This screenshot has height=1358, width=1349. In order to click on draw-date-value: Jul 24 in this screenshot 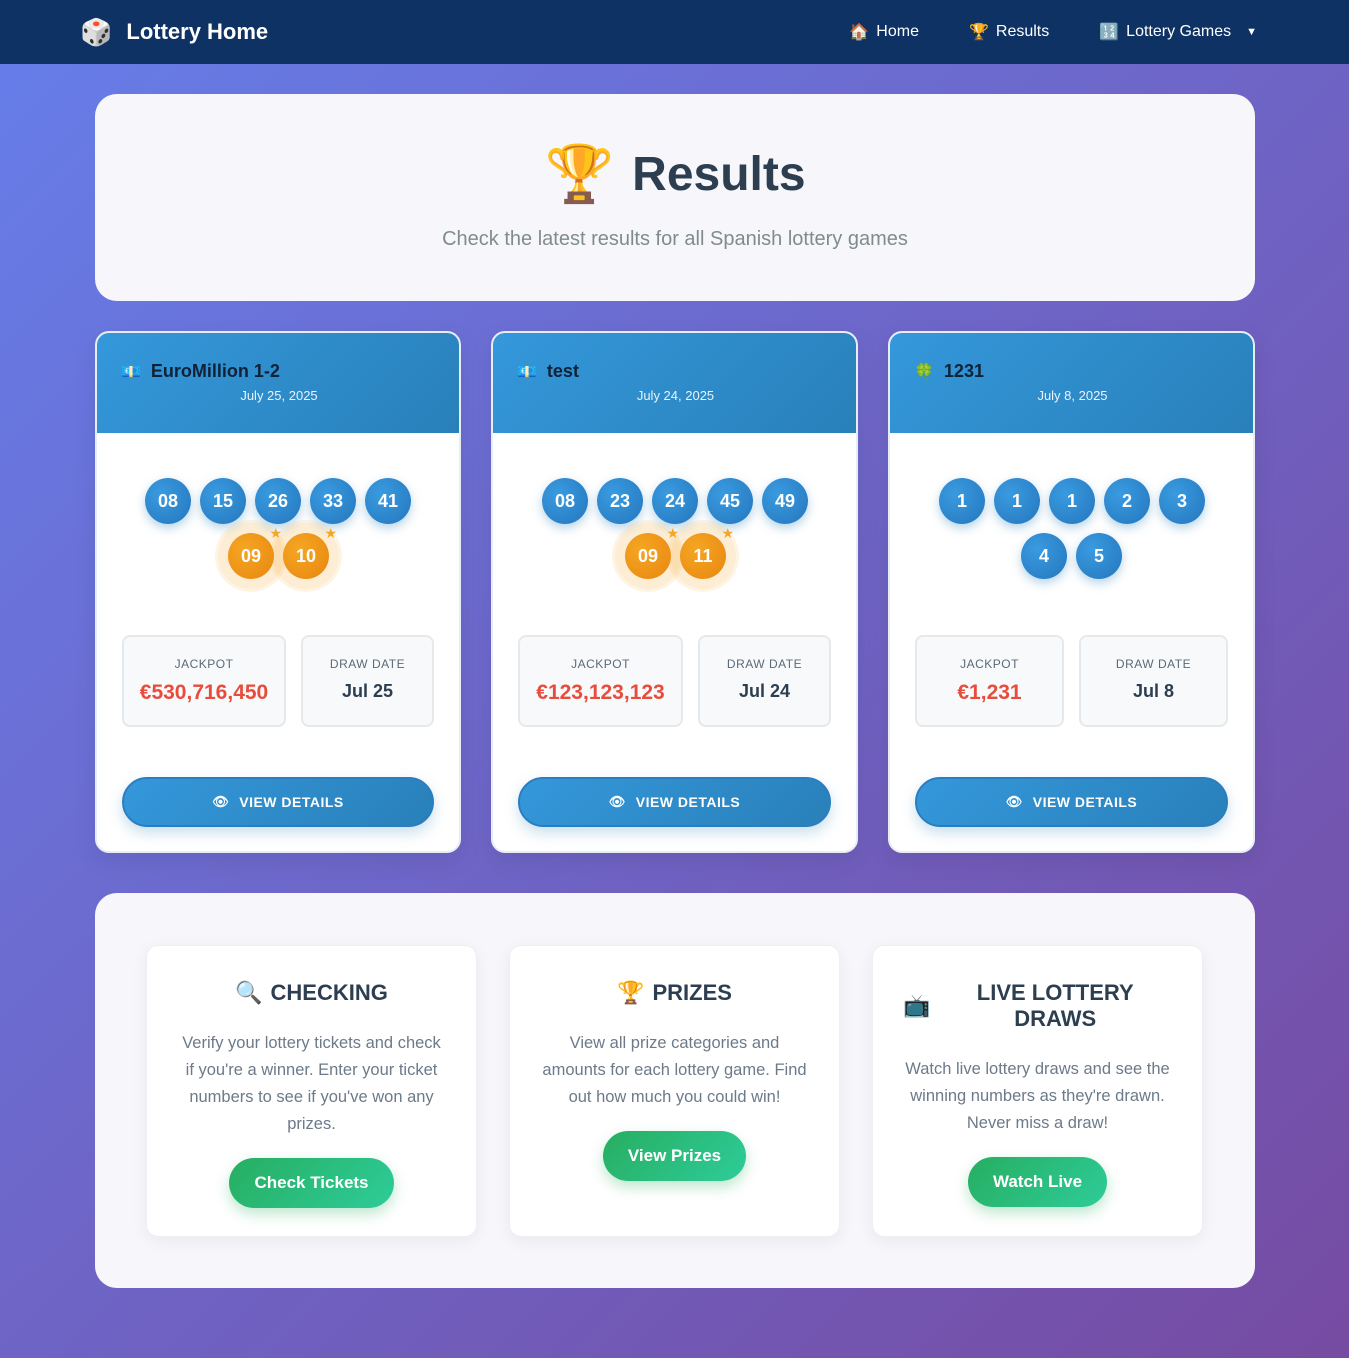, I will do `click(764, 691)`.